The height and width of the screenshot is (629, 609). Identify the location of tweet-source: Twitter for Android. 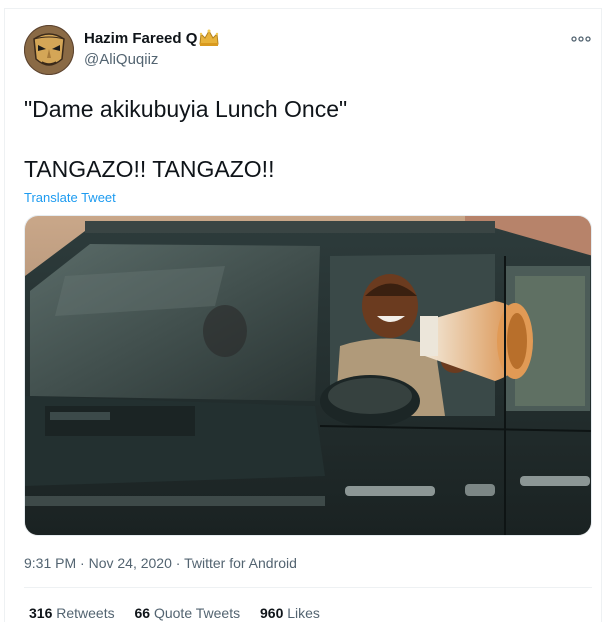
(240, 563).